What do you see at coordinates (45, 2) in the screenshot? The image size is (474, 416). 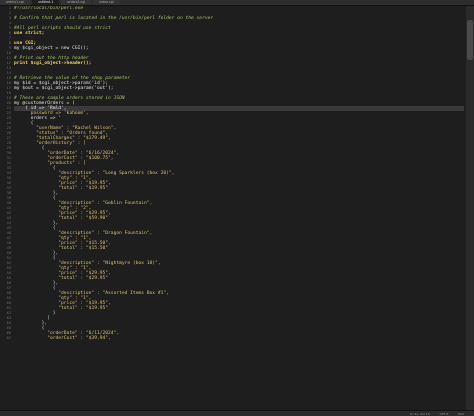 I see `tab-1: untitled-1` at bounding box center [45, 2].